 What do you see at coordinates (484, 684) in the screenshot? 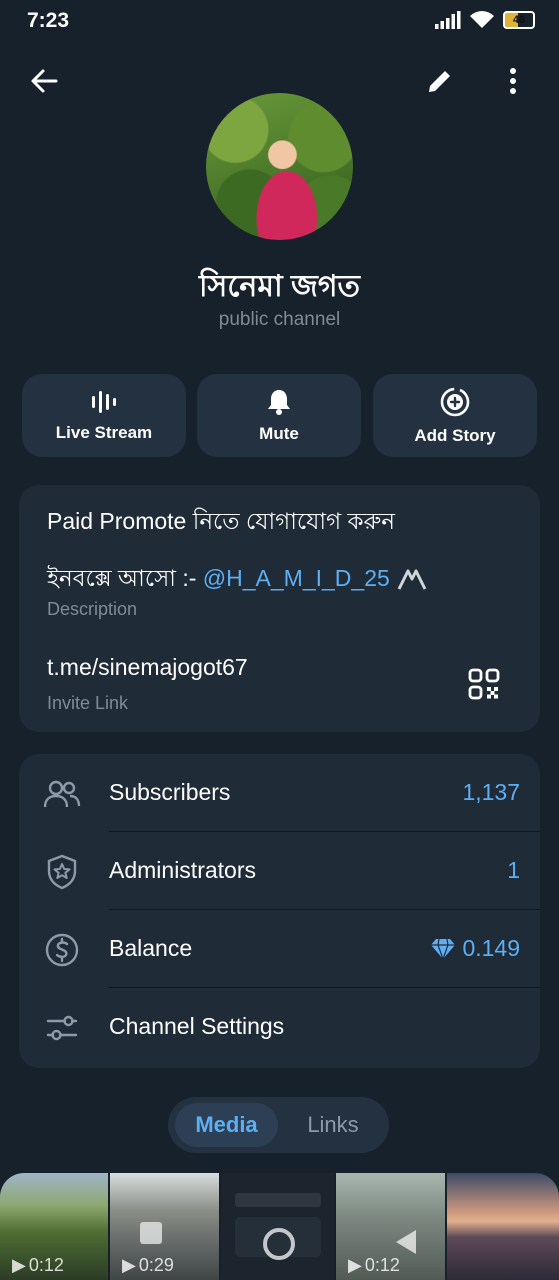
I see `qr-code-icon` at bounding box center [484, 684].